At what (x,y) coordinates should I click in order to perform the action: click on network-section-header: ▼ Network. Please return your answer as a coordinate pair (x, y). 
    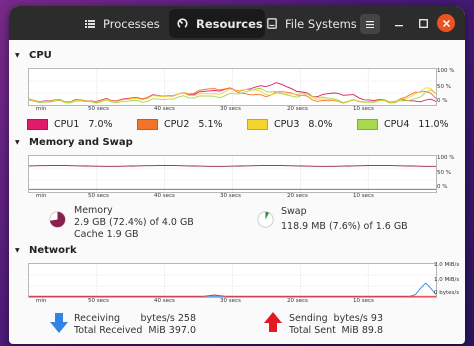
    Looking at the image, I should click on (46, 250).